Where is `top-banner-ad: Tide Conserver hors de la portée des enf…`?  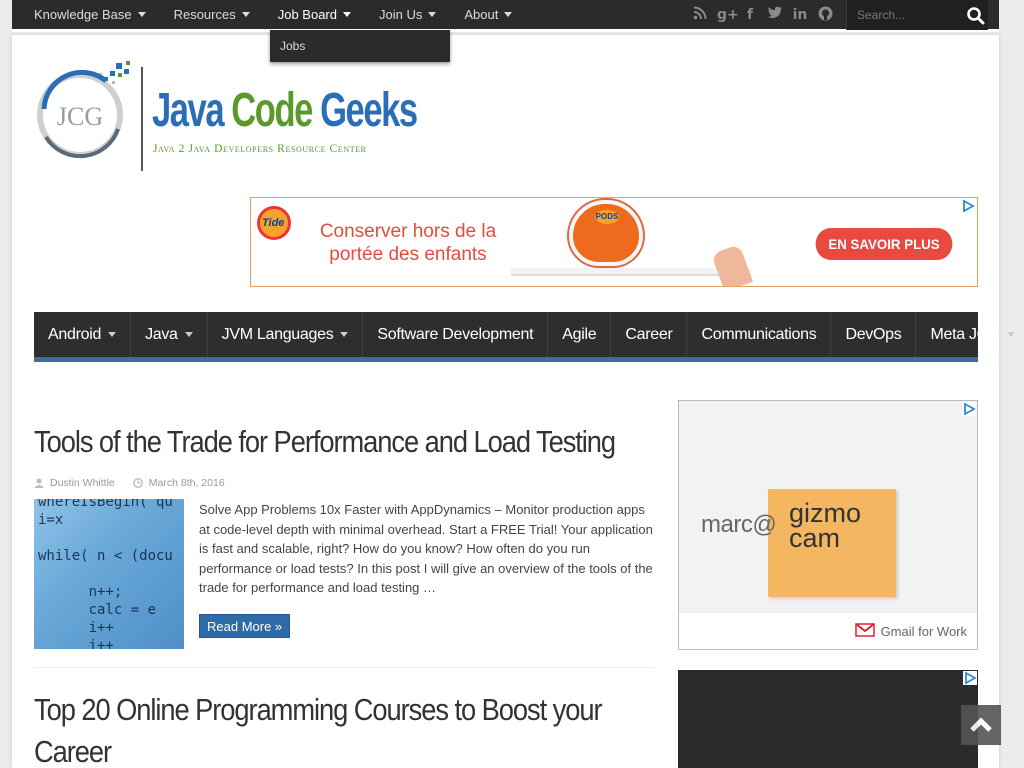 top-banner-ad: Tide Conserver hors de la portée des enf… is located at coordinates (614, 242).